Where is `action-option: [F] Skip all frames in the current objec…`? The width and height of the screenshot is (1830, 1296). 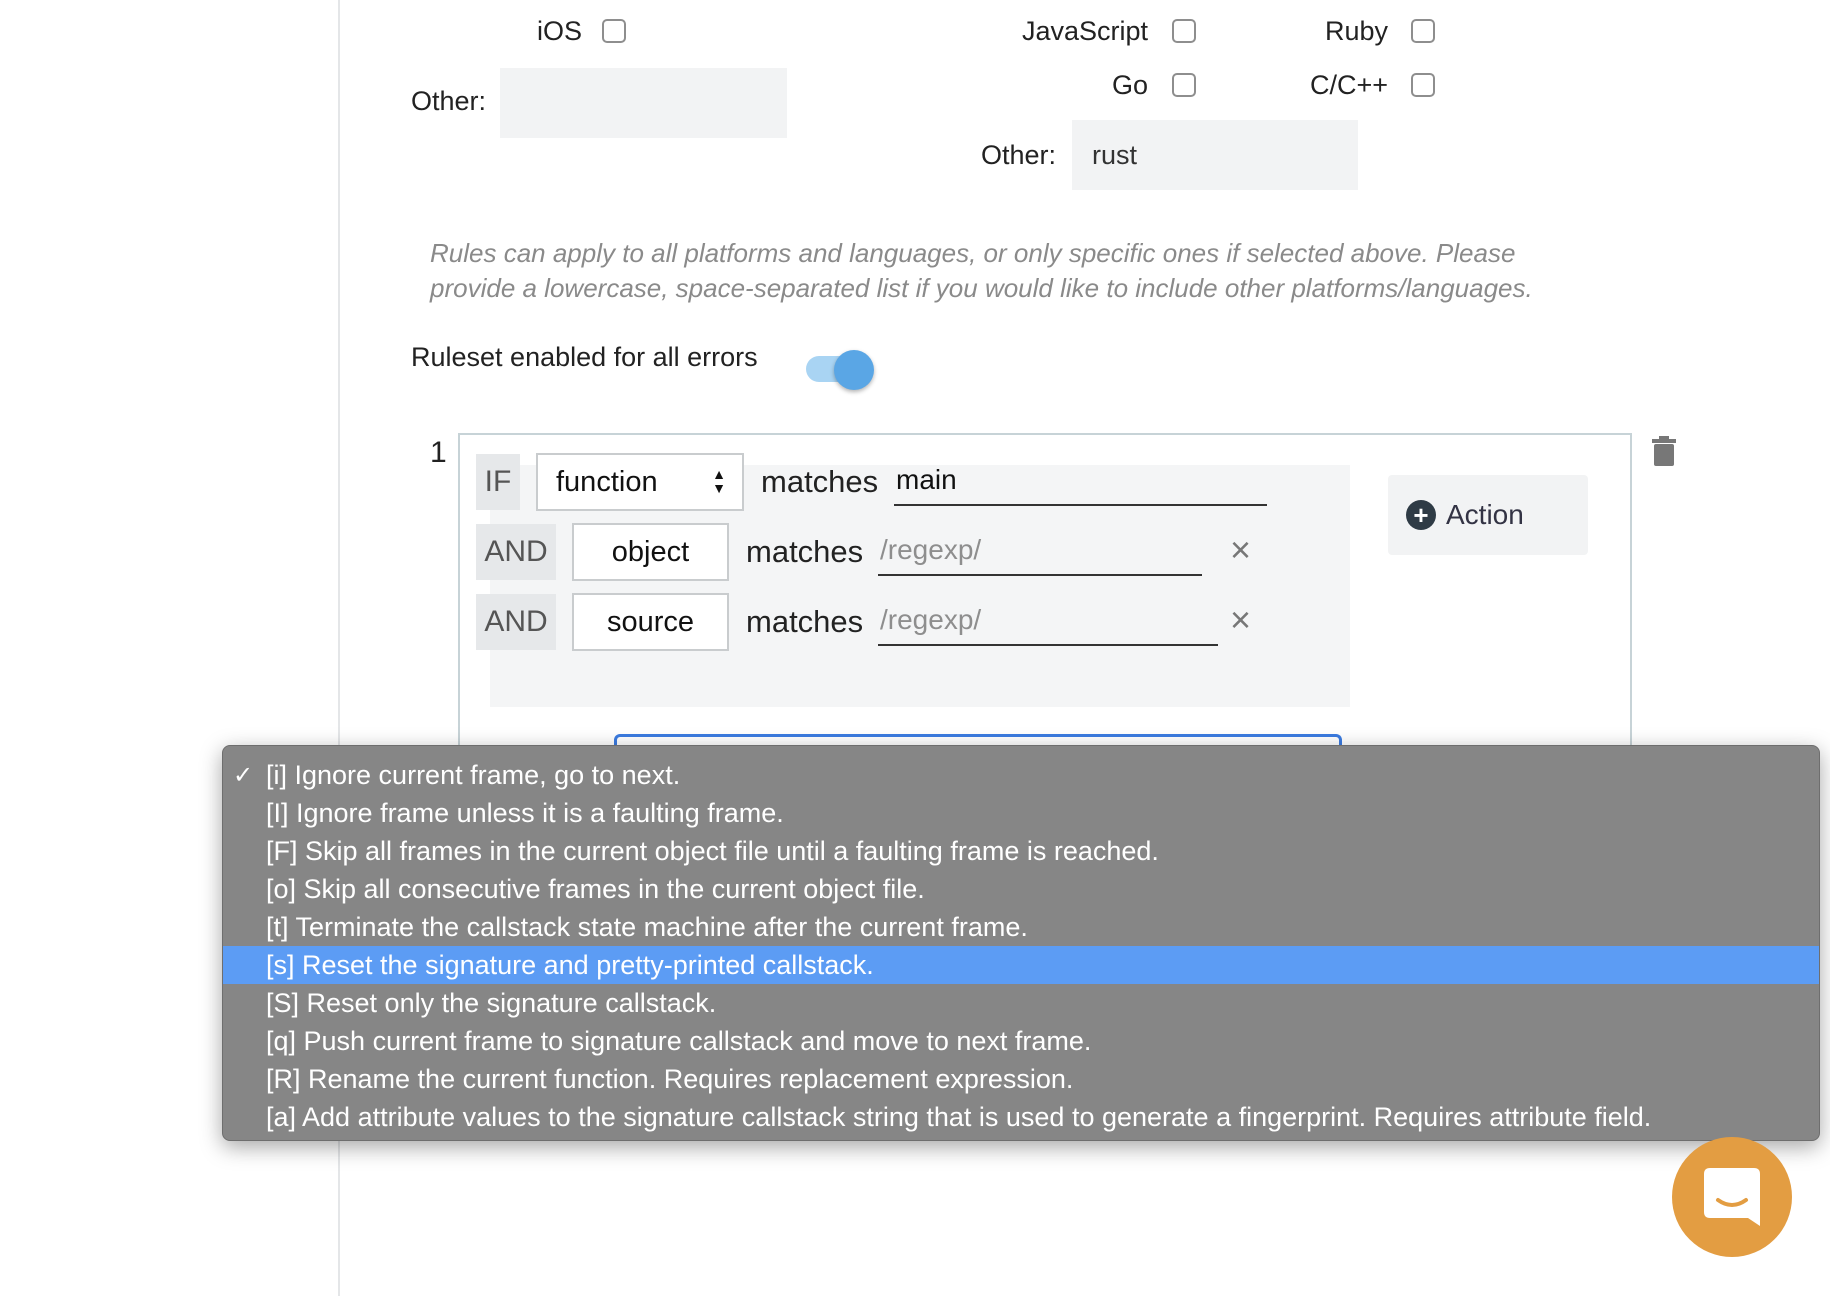 action-option: [F] Skip all frames in the current objec… is located at coordinates (1021, 851).